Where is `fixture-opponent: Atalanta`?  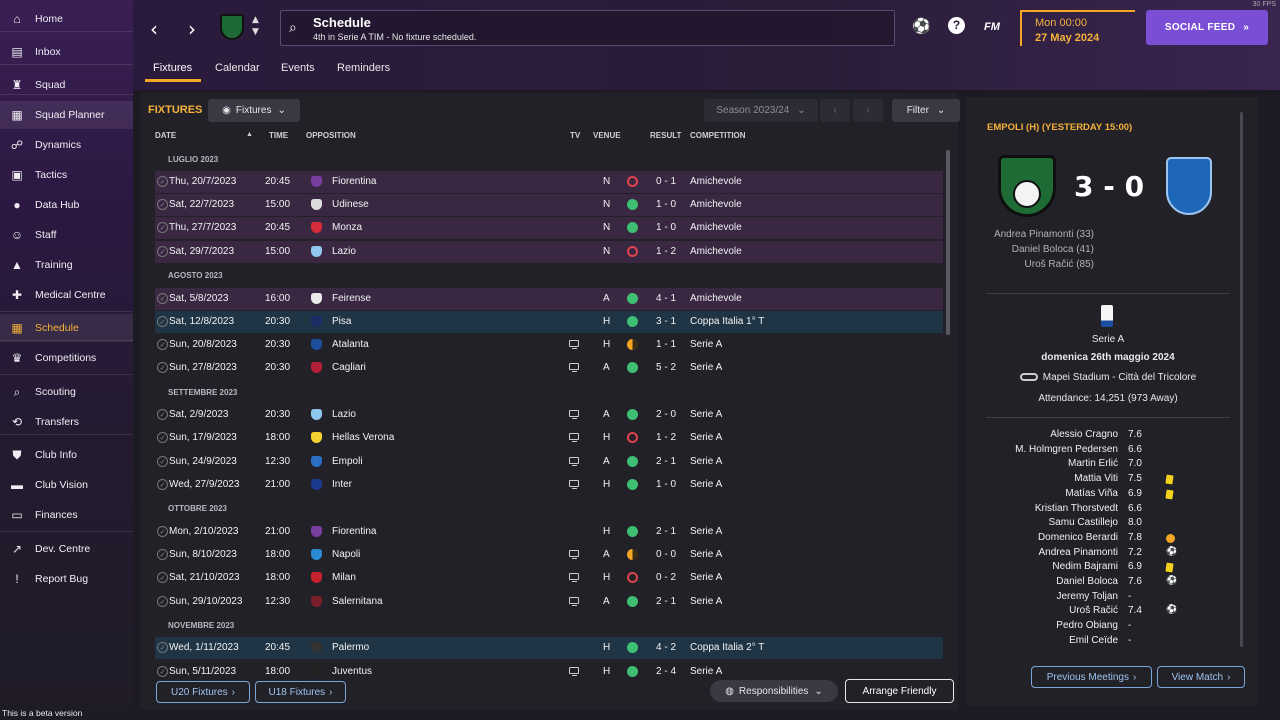
fixture-opponent: Atalanta is located at coordinates (350, 344).